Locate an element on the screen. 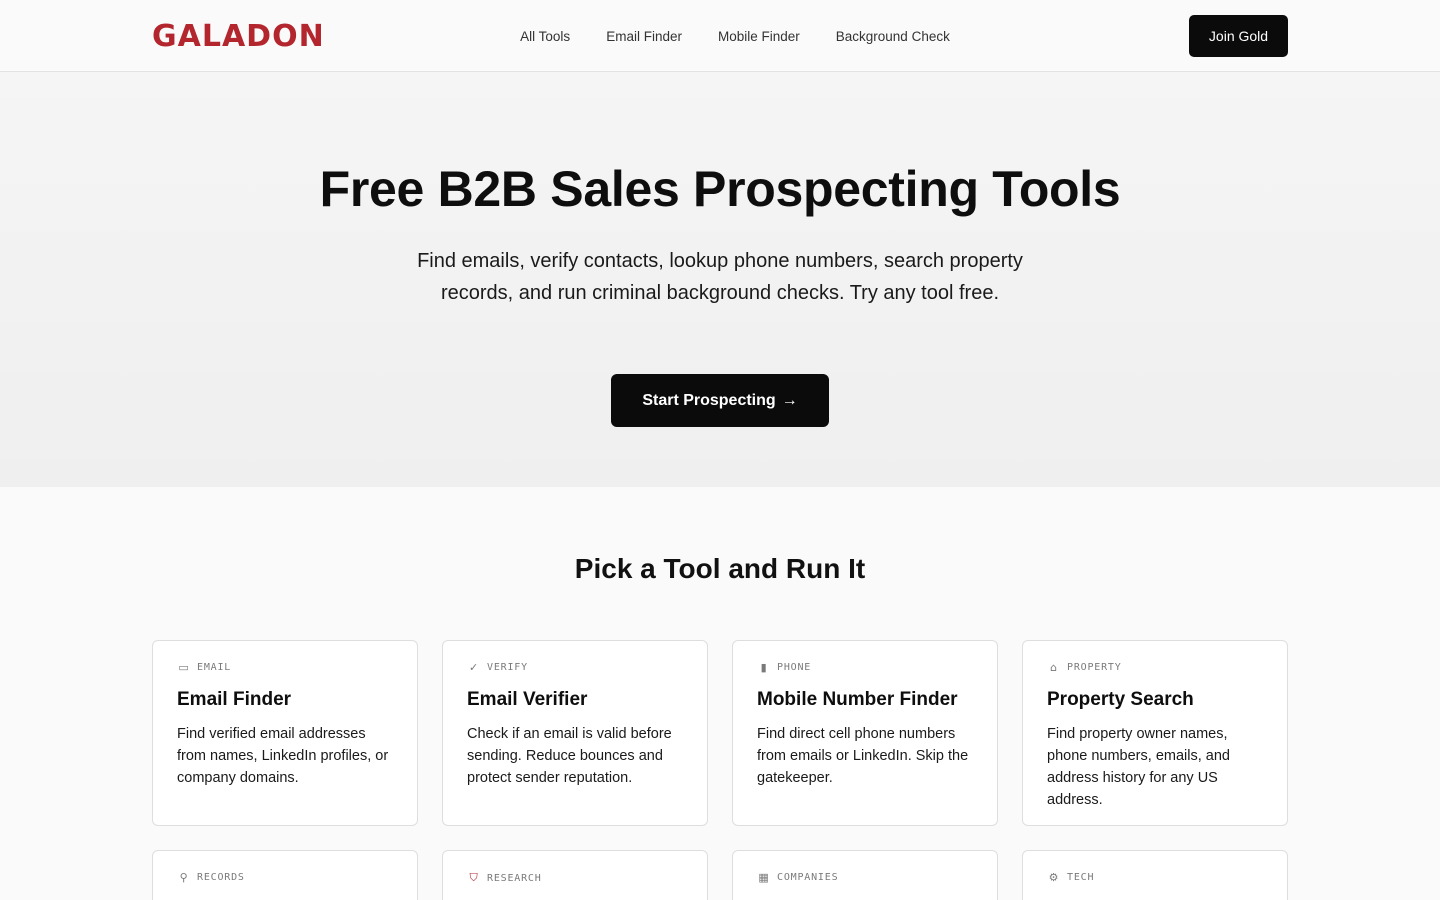  card-title: Email Finder is located at coordinates (234, 699).